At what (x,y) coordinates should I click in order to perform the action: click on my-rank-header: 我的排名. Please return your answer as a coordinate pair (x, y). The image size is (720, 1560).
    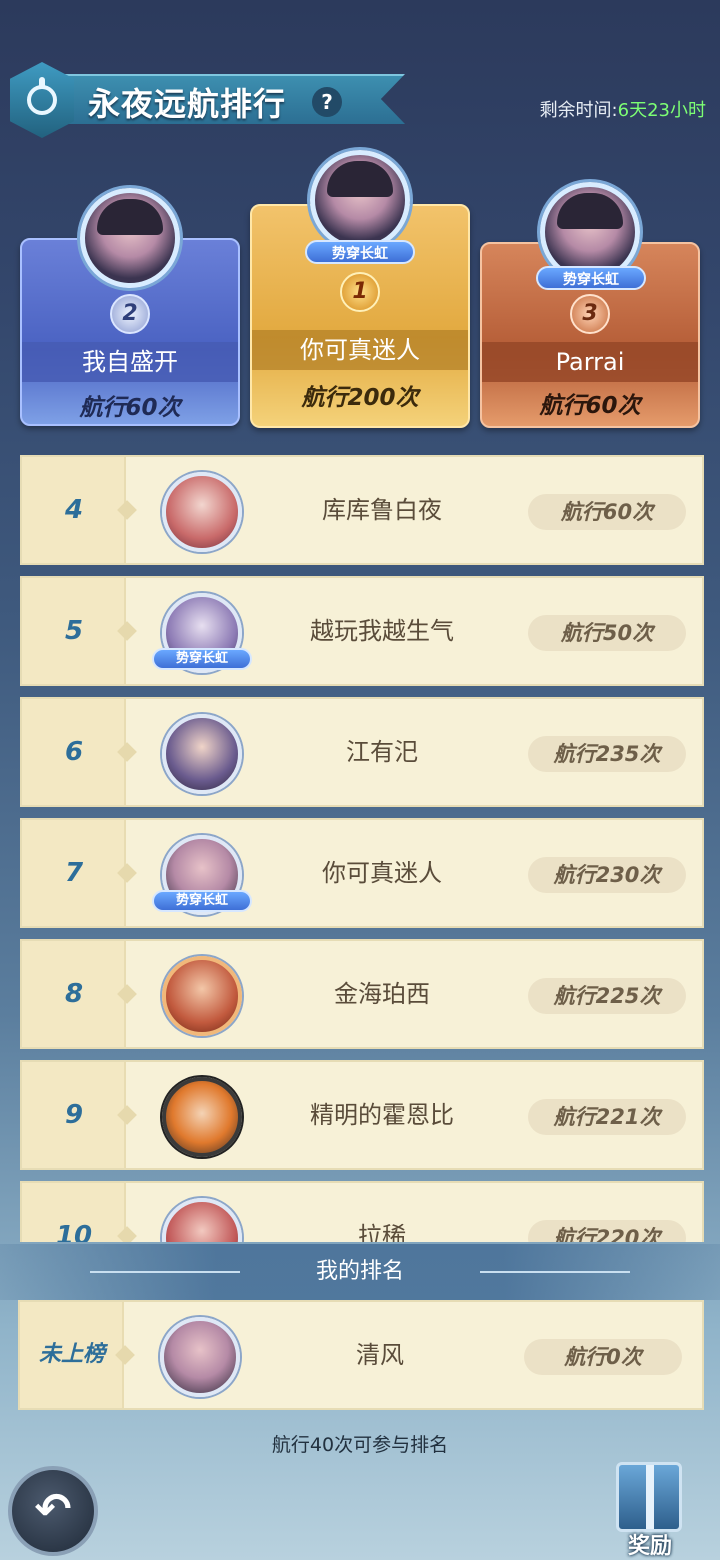
    Looking at the image, I should click on (360, 1272).